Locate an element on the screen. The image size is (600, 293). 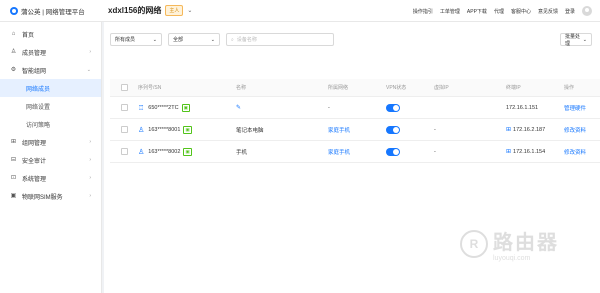
network-title: xdxl156的网络 is located at coordinates (134, 10).